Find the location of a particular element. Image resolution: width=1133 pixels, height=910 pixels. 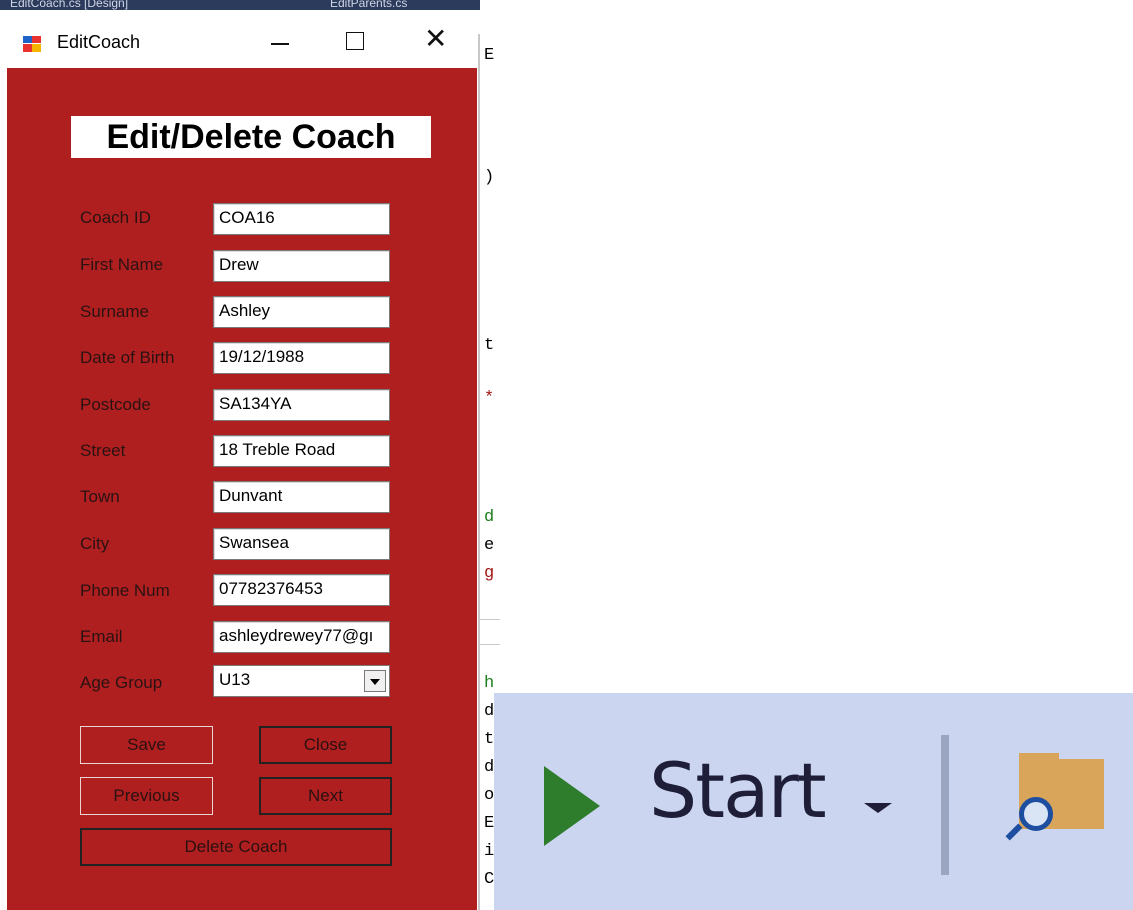

age-group-label: Age Group is located at coordinates (121, 682).